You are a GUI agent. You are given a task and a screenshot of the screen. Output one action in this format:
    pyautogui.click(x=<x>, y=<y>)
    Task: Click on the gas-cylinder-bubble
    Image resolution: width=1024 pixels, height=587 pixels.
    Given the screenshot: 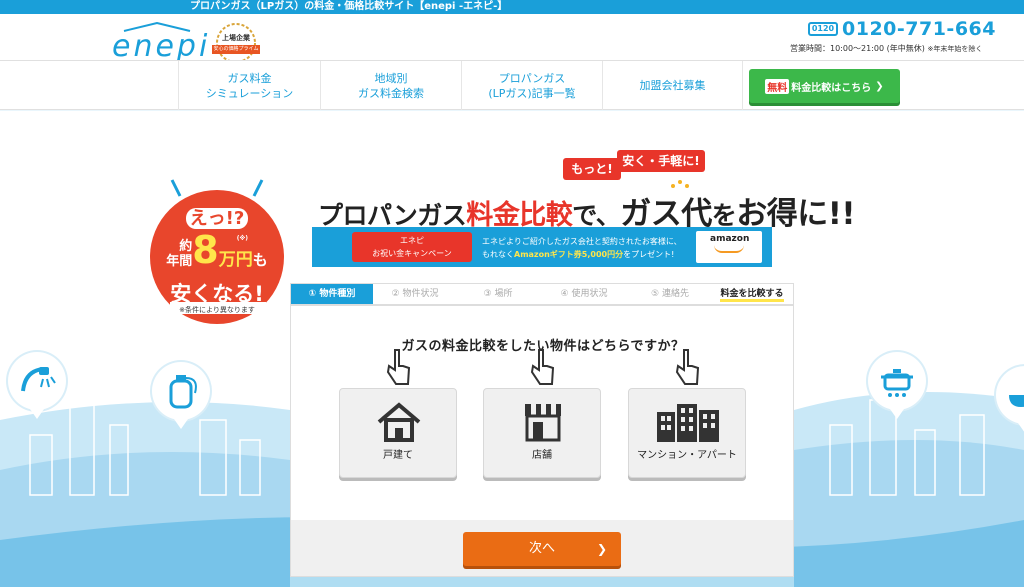 What is the action you would take?
    pyautogui.click(x=181, y=395)
    